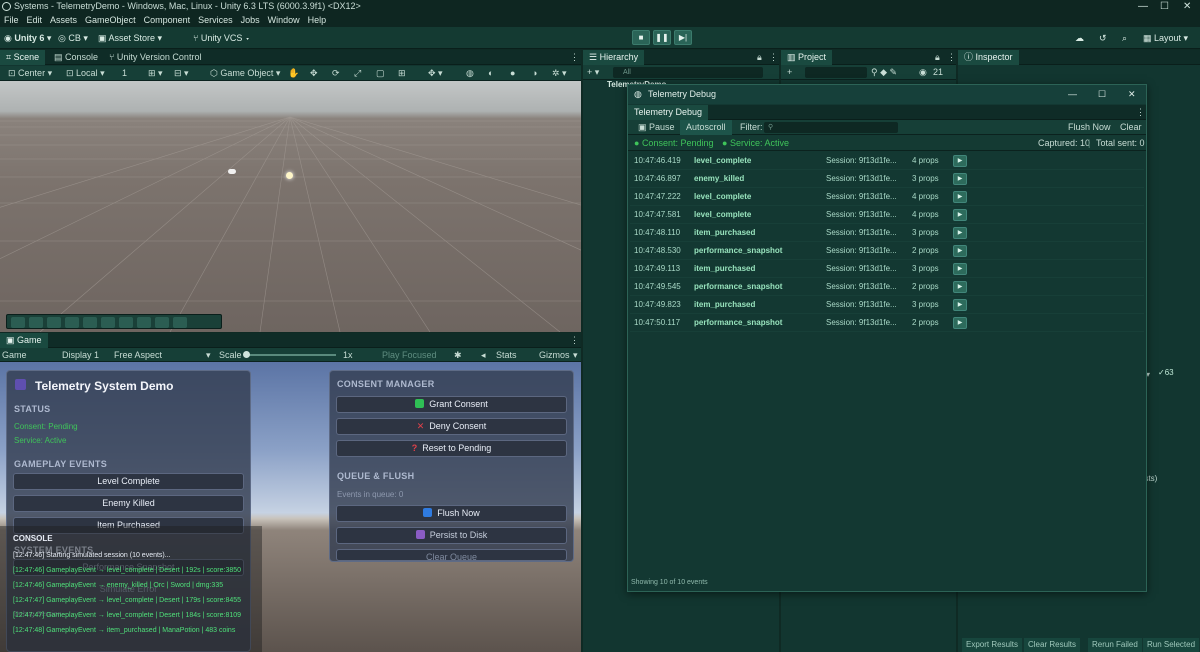 The height and width of the screenshot is (652, 1200). I want to click on tab-hierarchy: ☰ Hierarchy, so click(614, 57).